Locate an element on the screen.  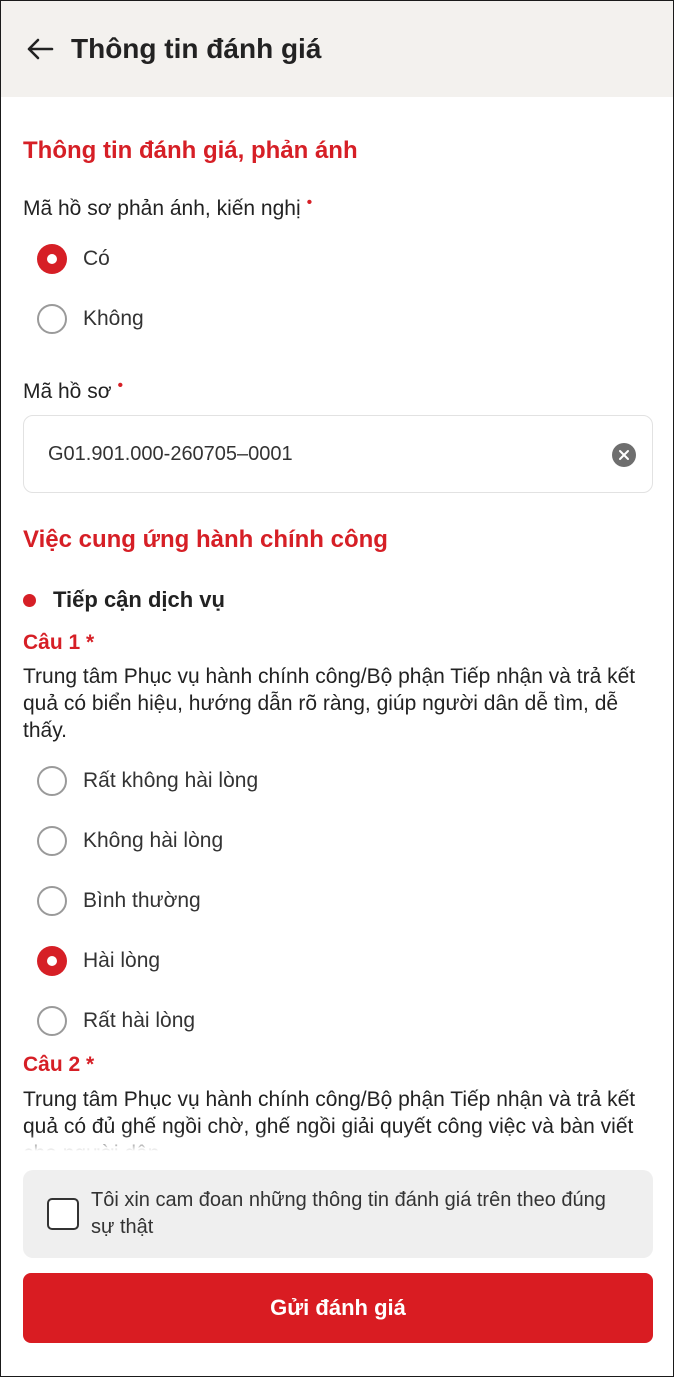
code-label: Mã hồ sơ • is located at coordinates (73, 390).